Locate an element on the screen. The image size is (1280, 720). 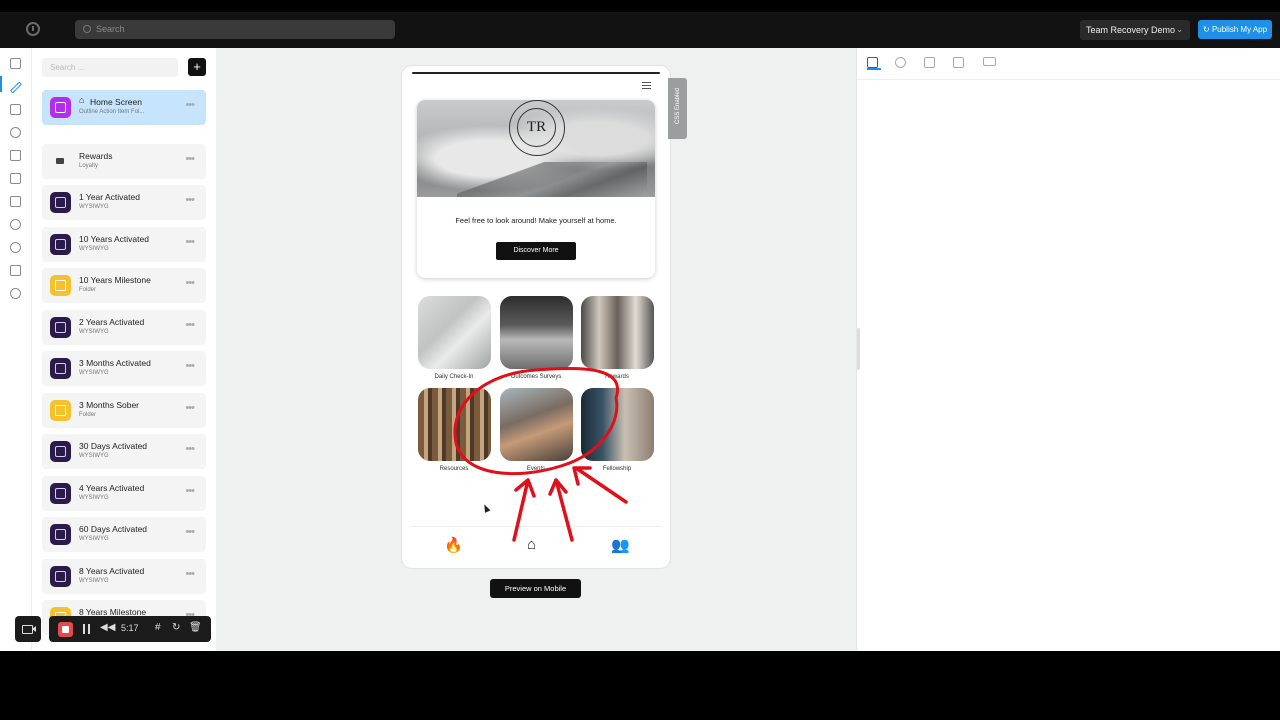
global-search-input: Search is located at coordinates (235, 29).